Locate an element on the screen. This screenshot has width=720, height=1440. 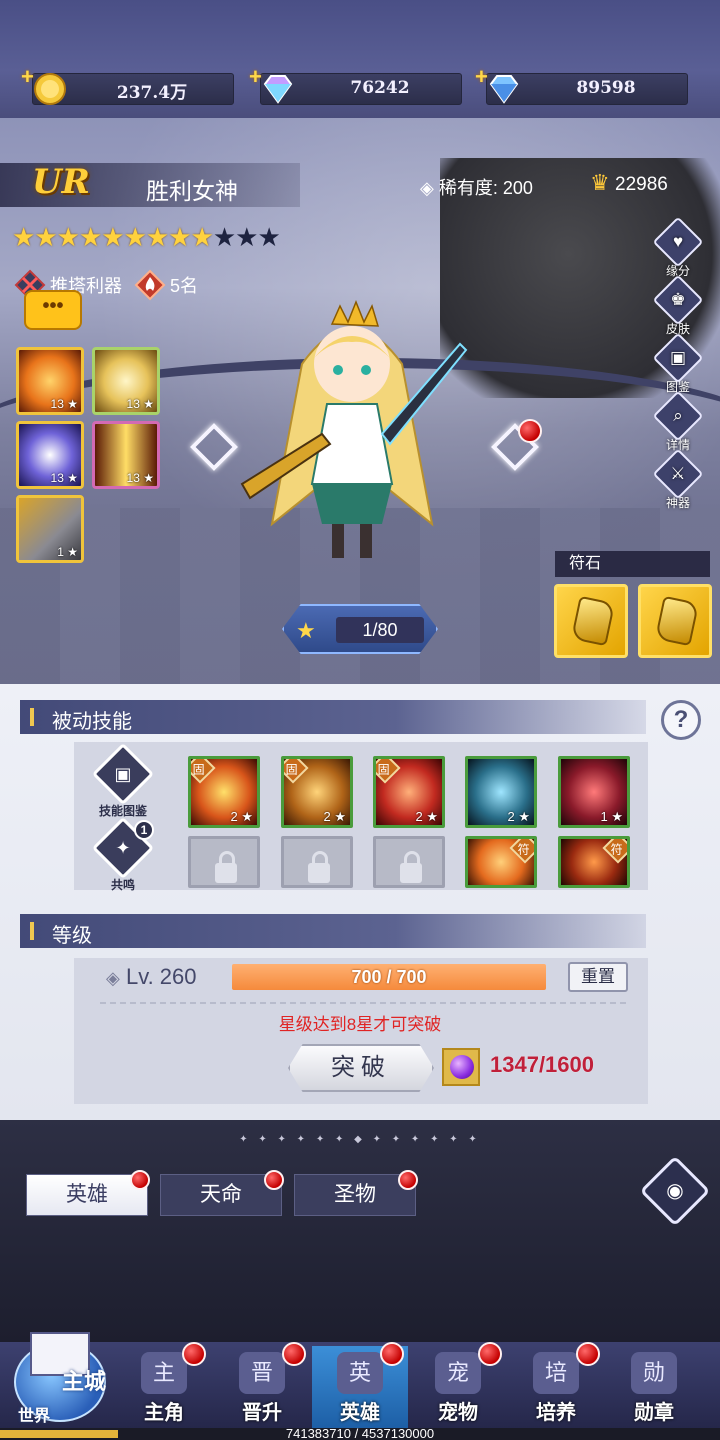
resonance-button: ✦ 共鸣 1 is located at coordinates (123, 854).